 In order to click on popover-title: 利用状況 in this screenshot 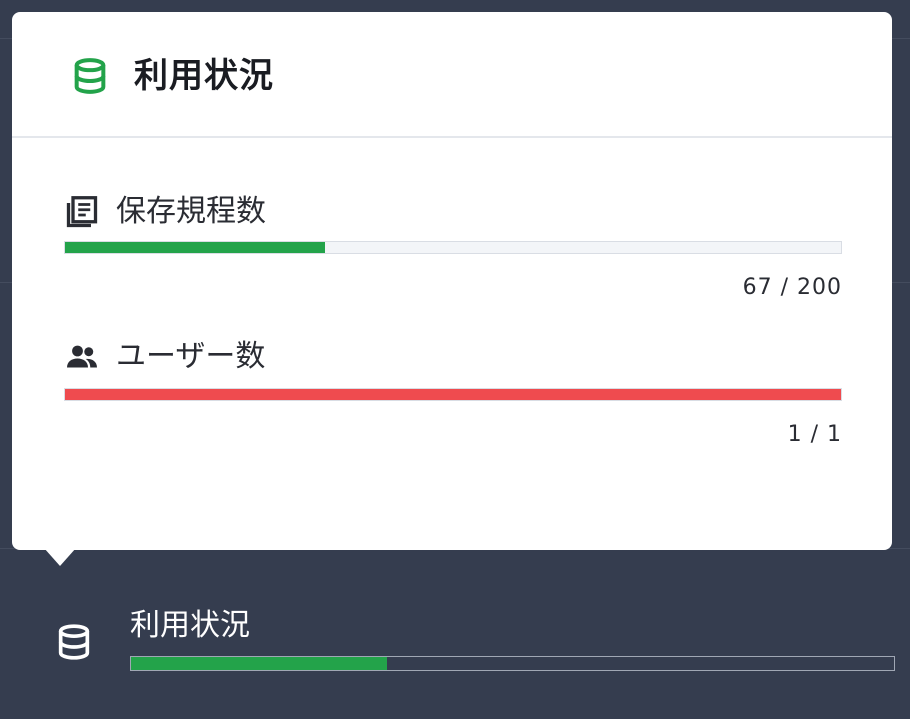, I will do `click(204, 76)`.